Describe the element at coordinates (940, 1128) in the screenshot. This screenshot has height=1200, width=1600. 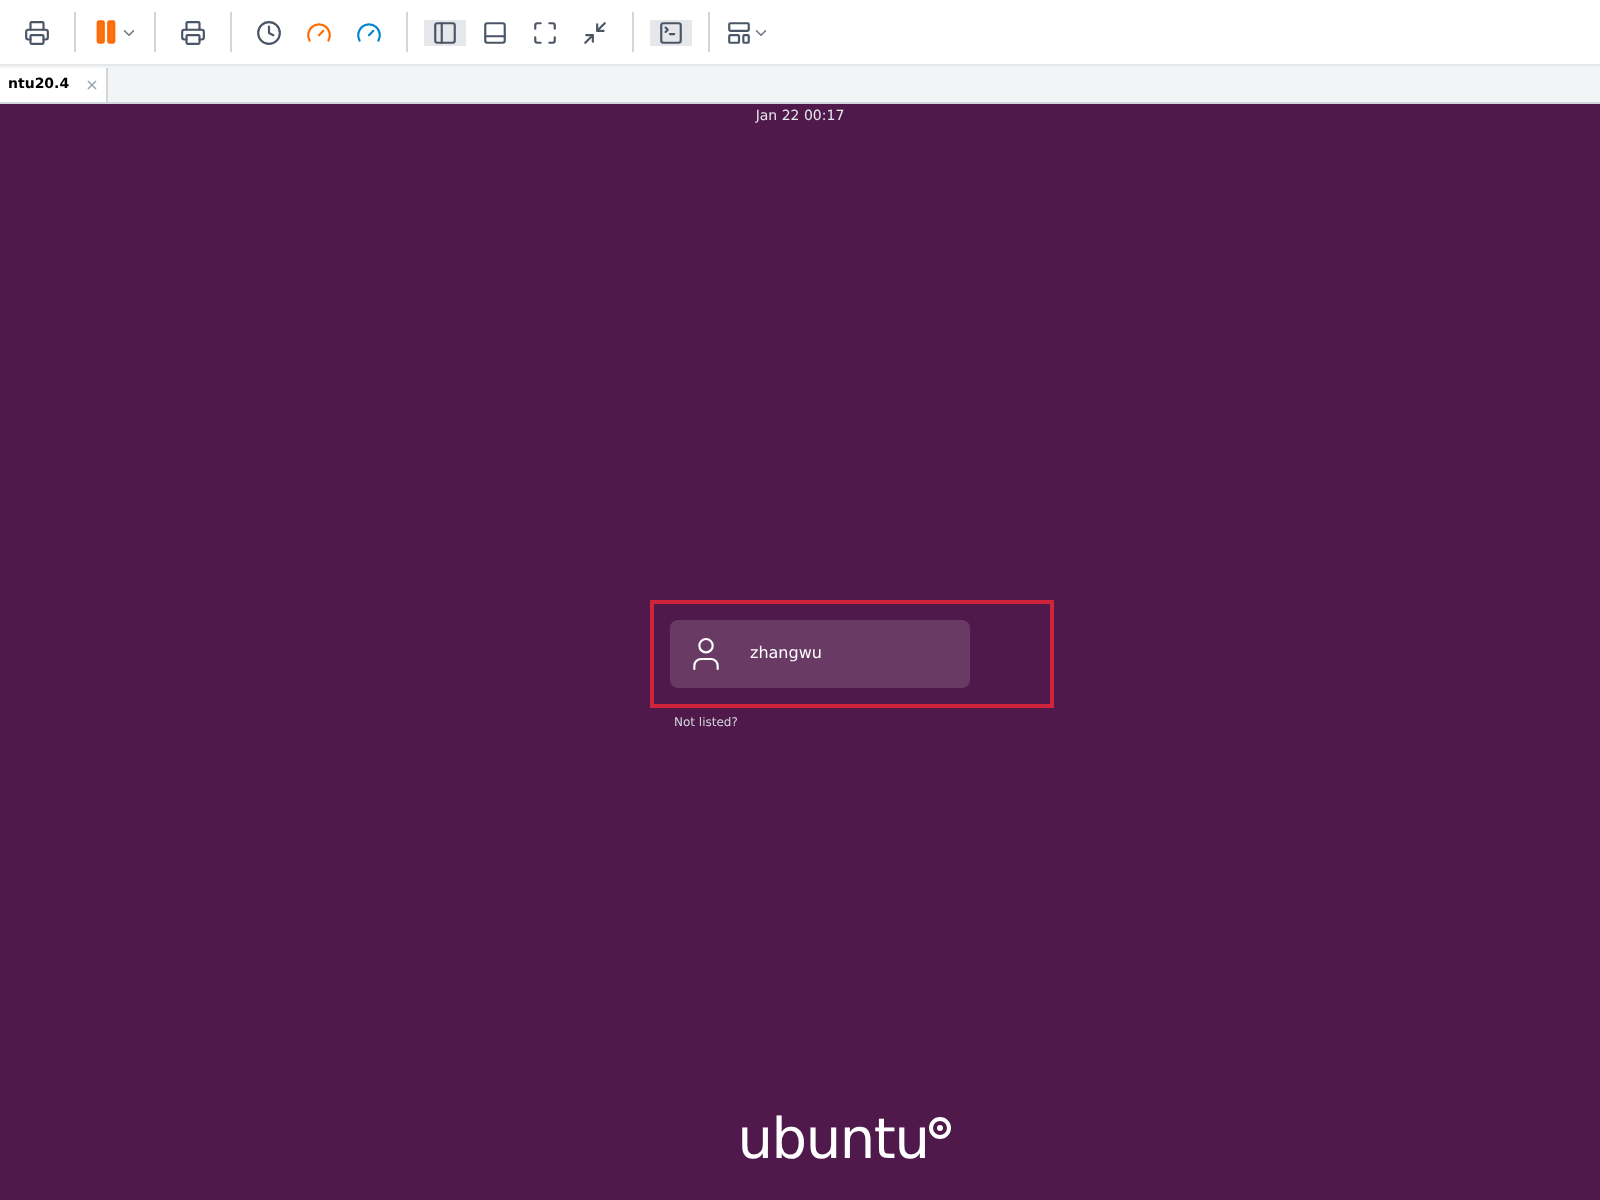
I see `circle-of-friends-icon` at that location.